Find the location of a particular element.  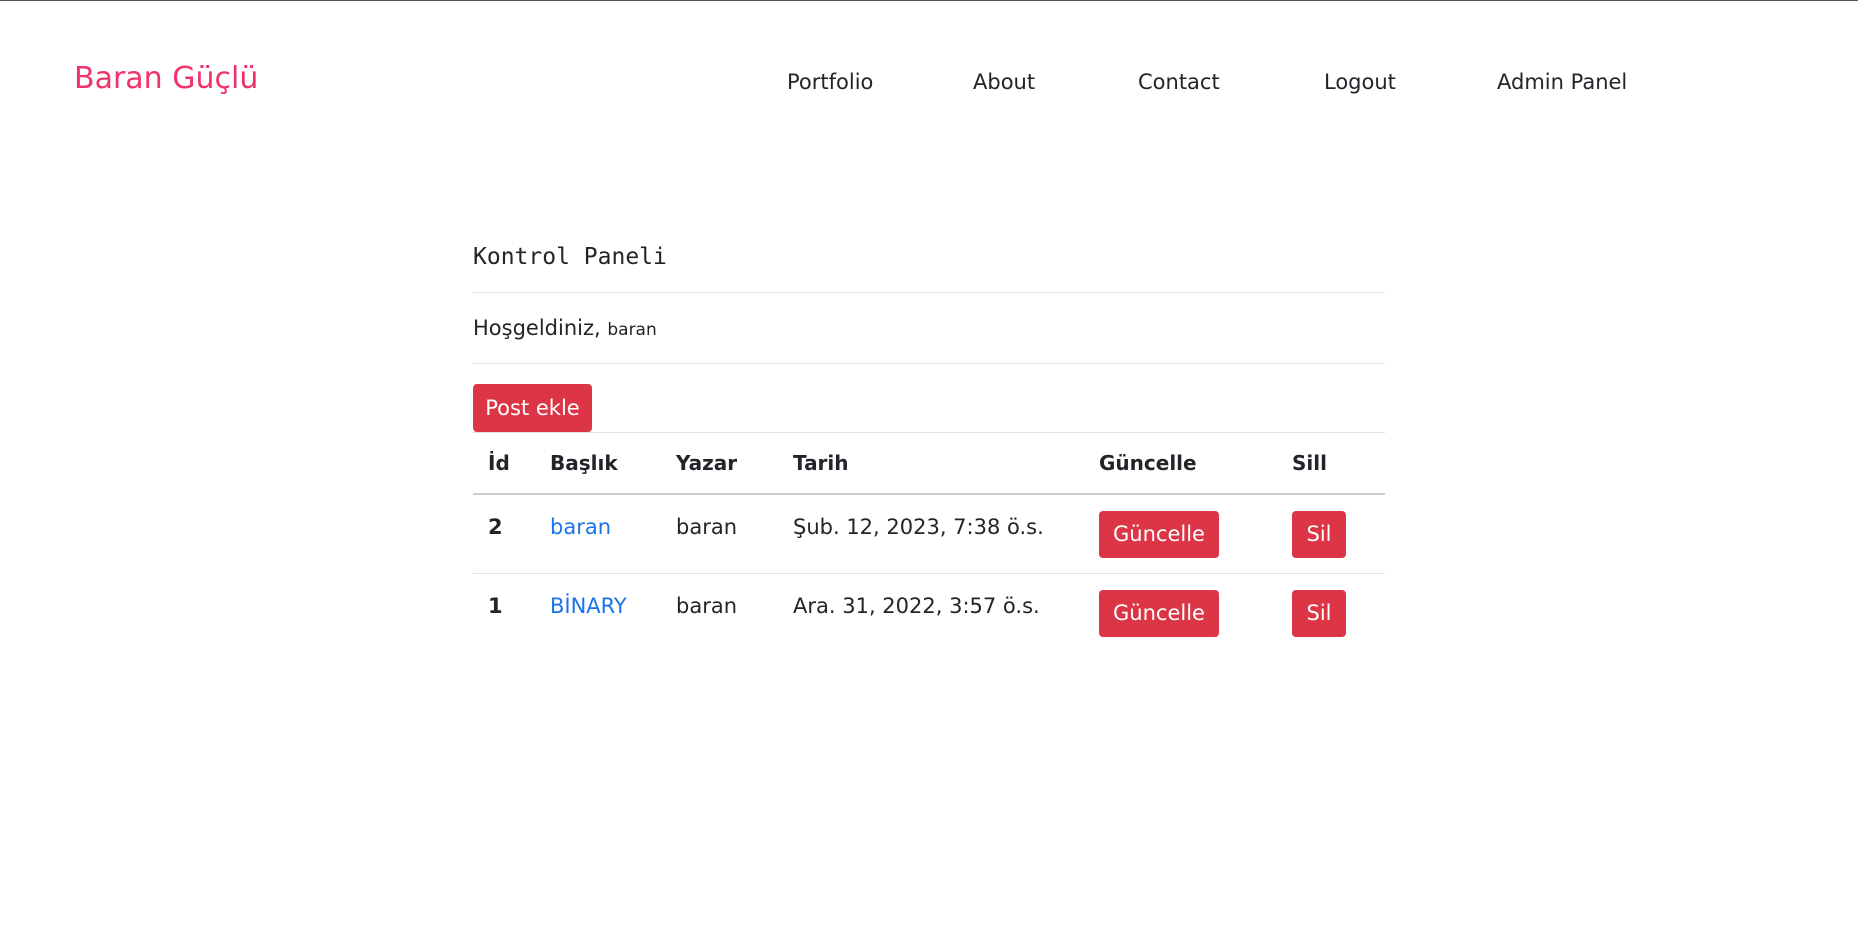

post-id: 2 is located at coordinates (495, 527).